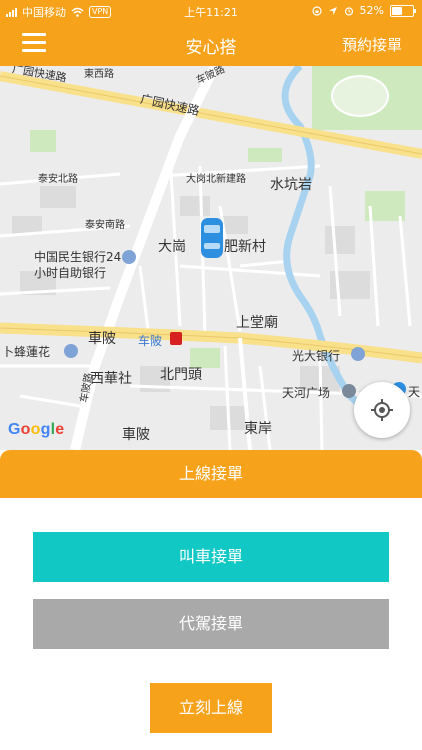 This screenshot has width=422, height=750. What do you see at coordinates (371, 10) in the screenshot?
I see `battery-percent: 52%` at bounding box center [371, 10].